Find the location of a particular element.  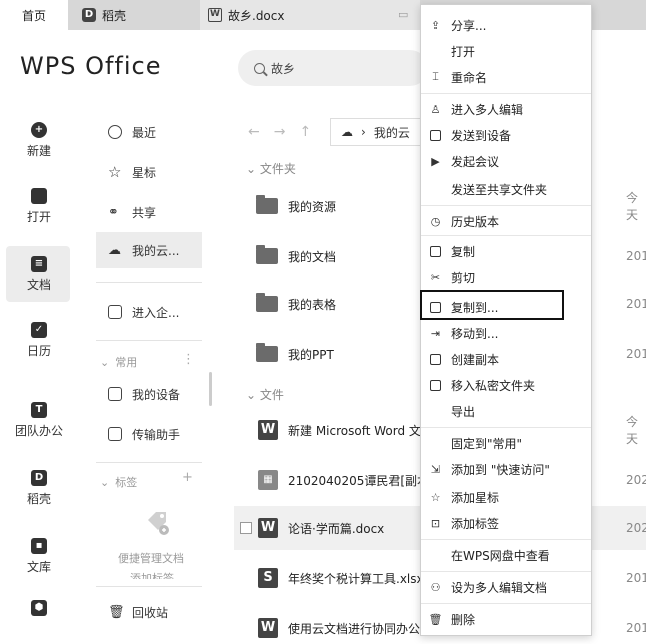

sidebar-item-recent: 最近 is located at coordinates (132, 132).